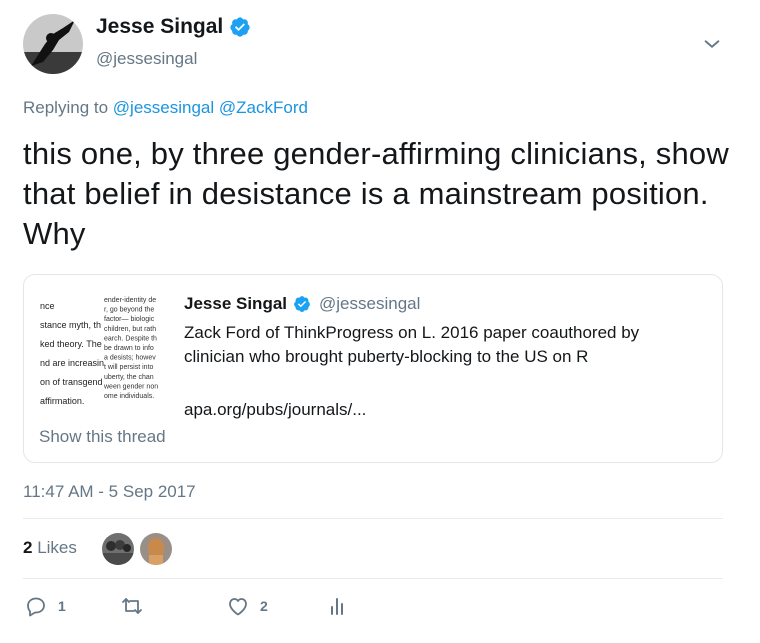 The height and width of the screenshot is (643, 760). I want to click on analytics-icon, so click(337, 606).